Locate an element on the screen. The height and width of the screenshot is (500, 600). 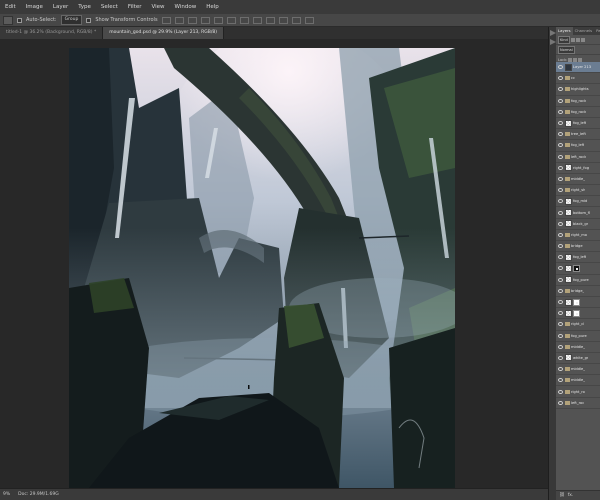
layer-row: black_gr is located at coordinates (578, 224).